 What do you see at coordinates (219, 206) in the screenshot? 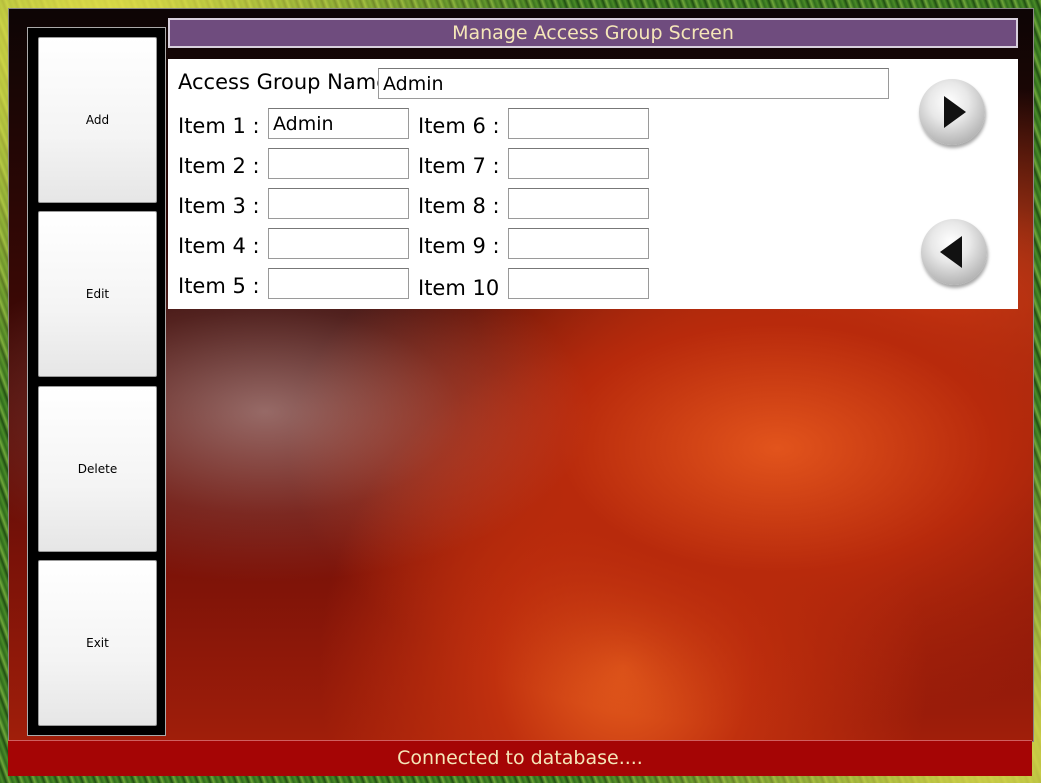
I see `item-3-label: Item 3 :` at bounding box center [219, 206].